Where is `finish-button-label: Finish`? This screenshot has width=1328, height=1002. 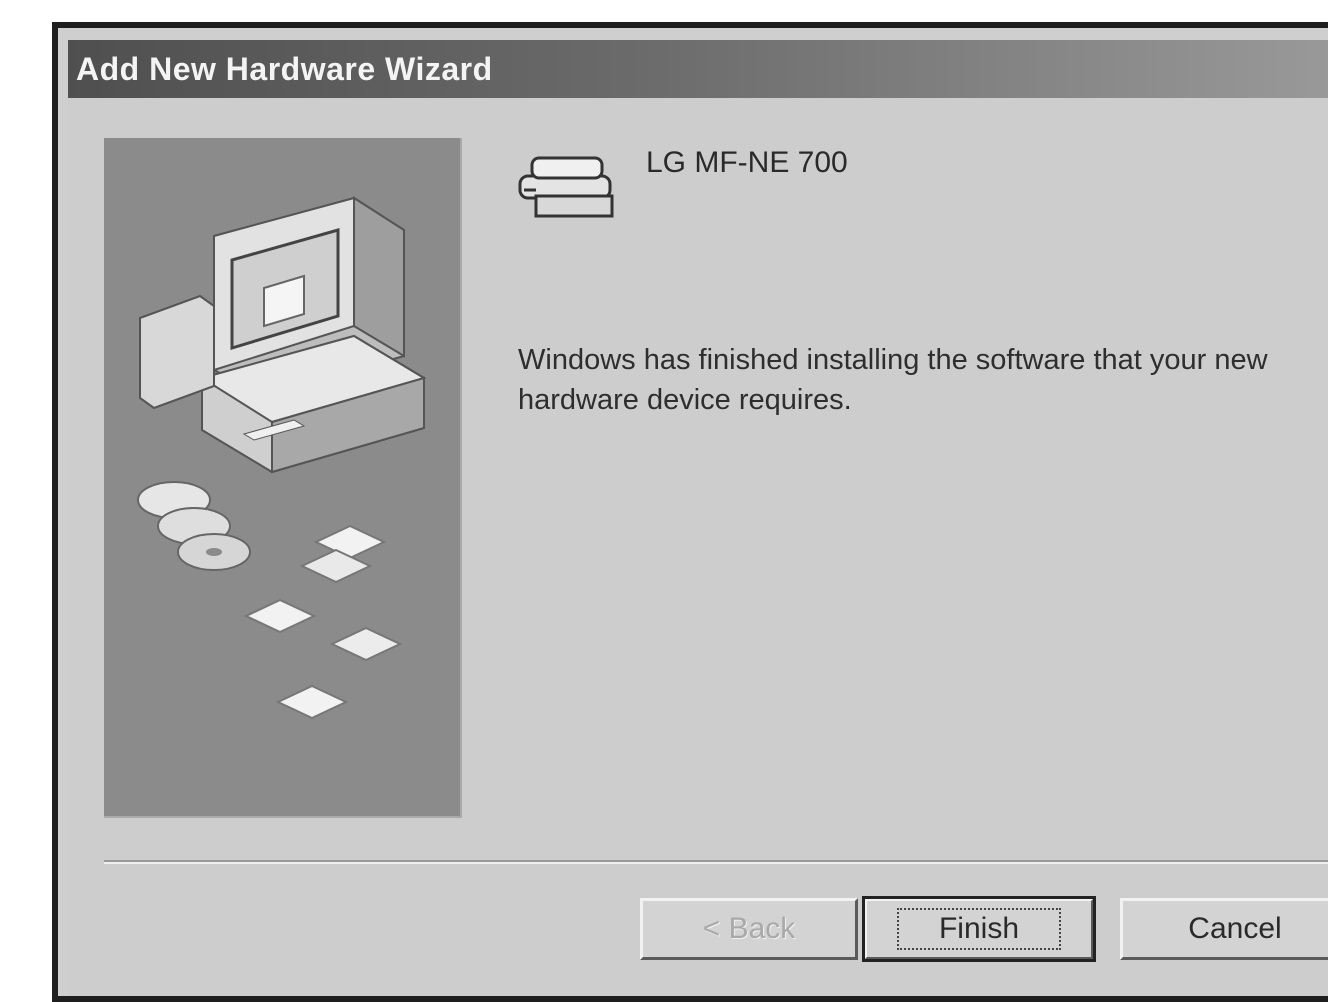 finish-button-label: Finish is located at coordinates (979, 929).